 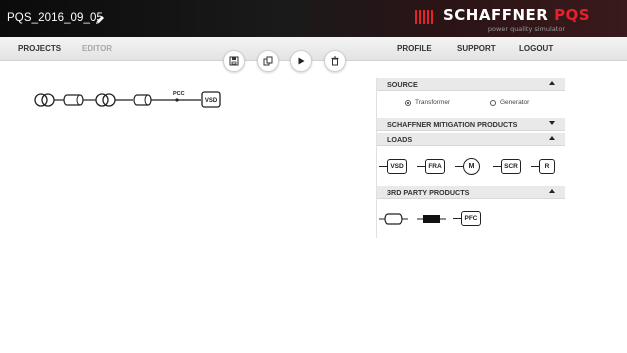 What do you see at coordinates (471, 84) in the screenshot?
I see `source-section-header: SOURCE` at bounding box center [471, 84].